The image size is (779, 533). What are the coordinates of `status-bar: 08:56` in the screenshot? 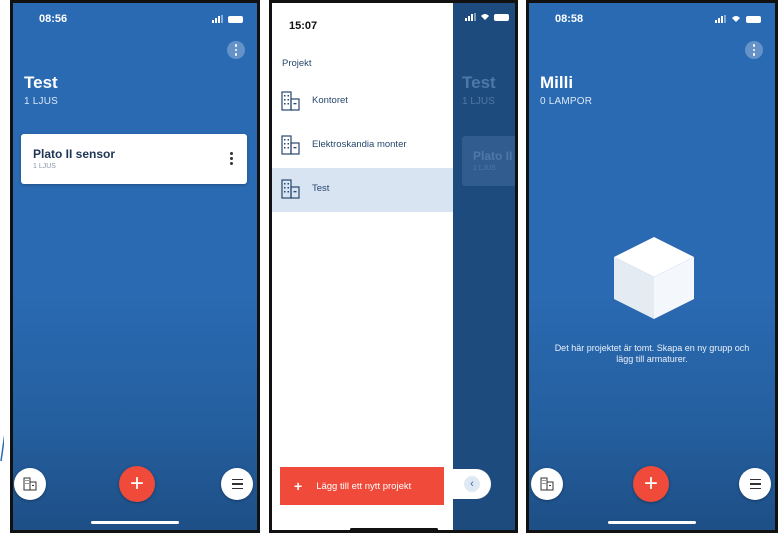 It's located at (141, 19).